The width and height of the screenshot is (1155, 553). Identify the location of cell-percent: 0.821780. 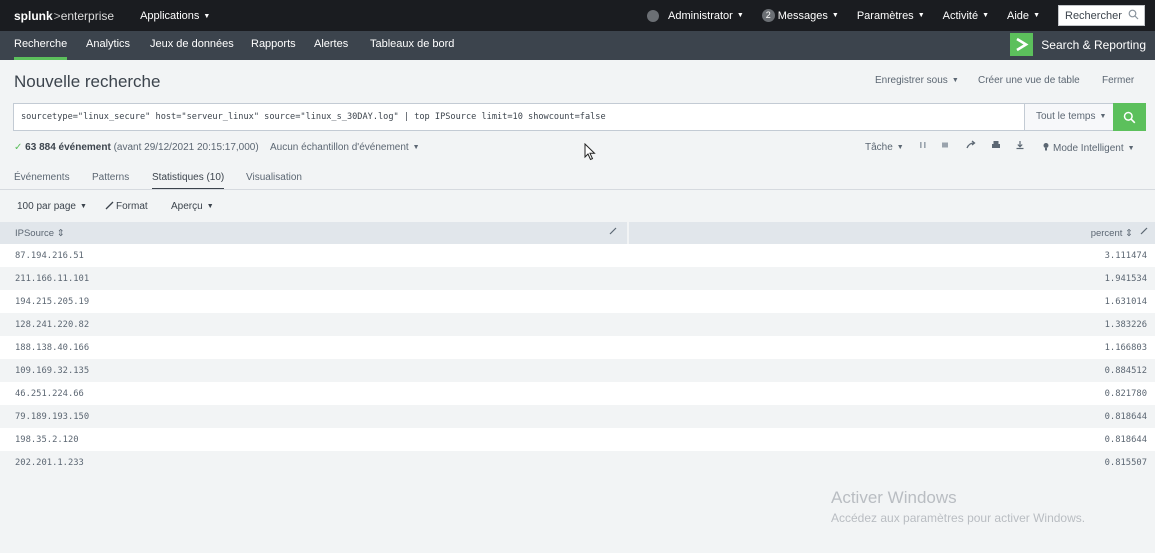
(1125, 394).